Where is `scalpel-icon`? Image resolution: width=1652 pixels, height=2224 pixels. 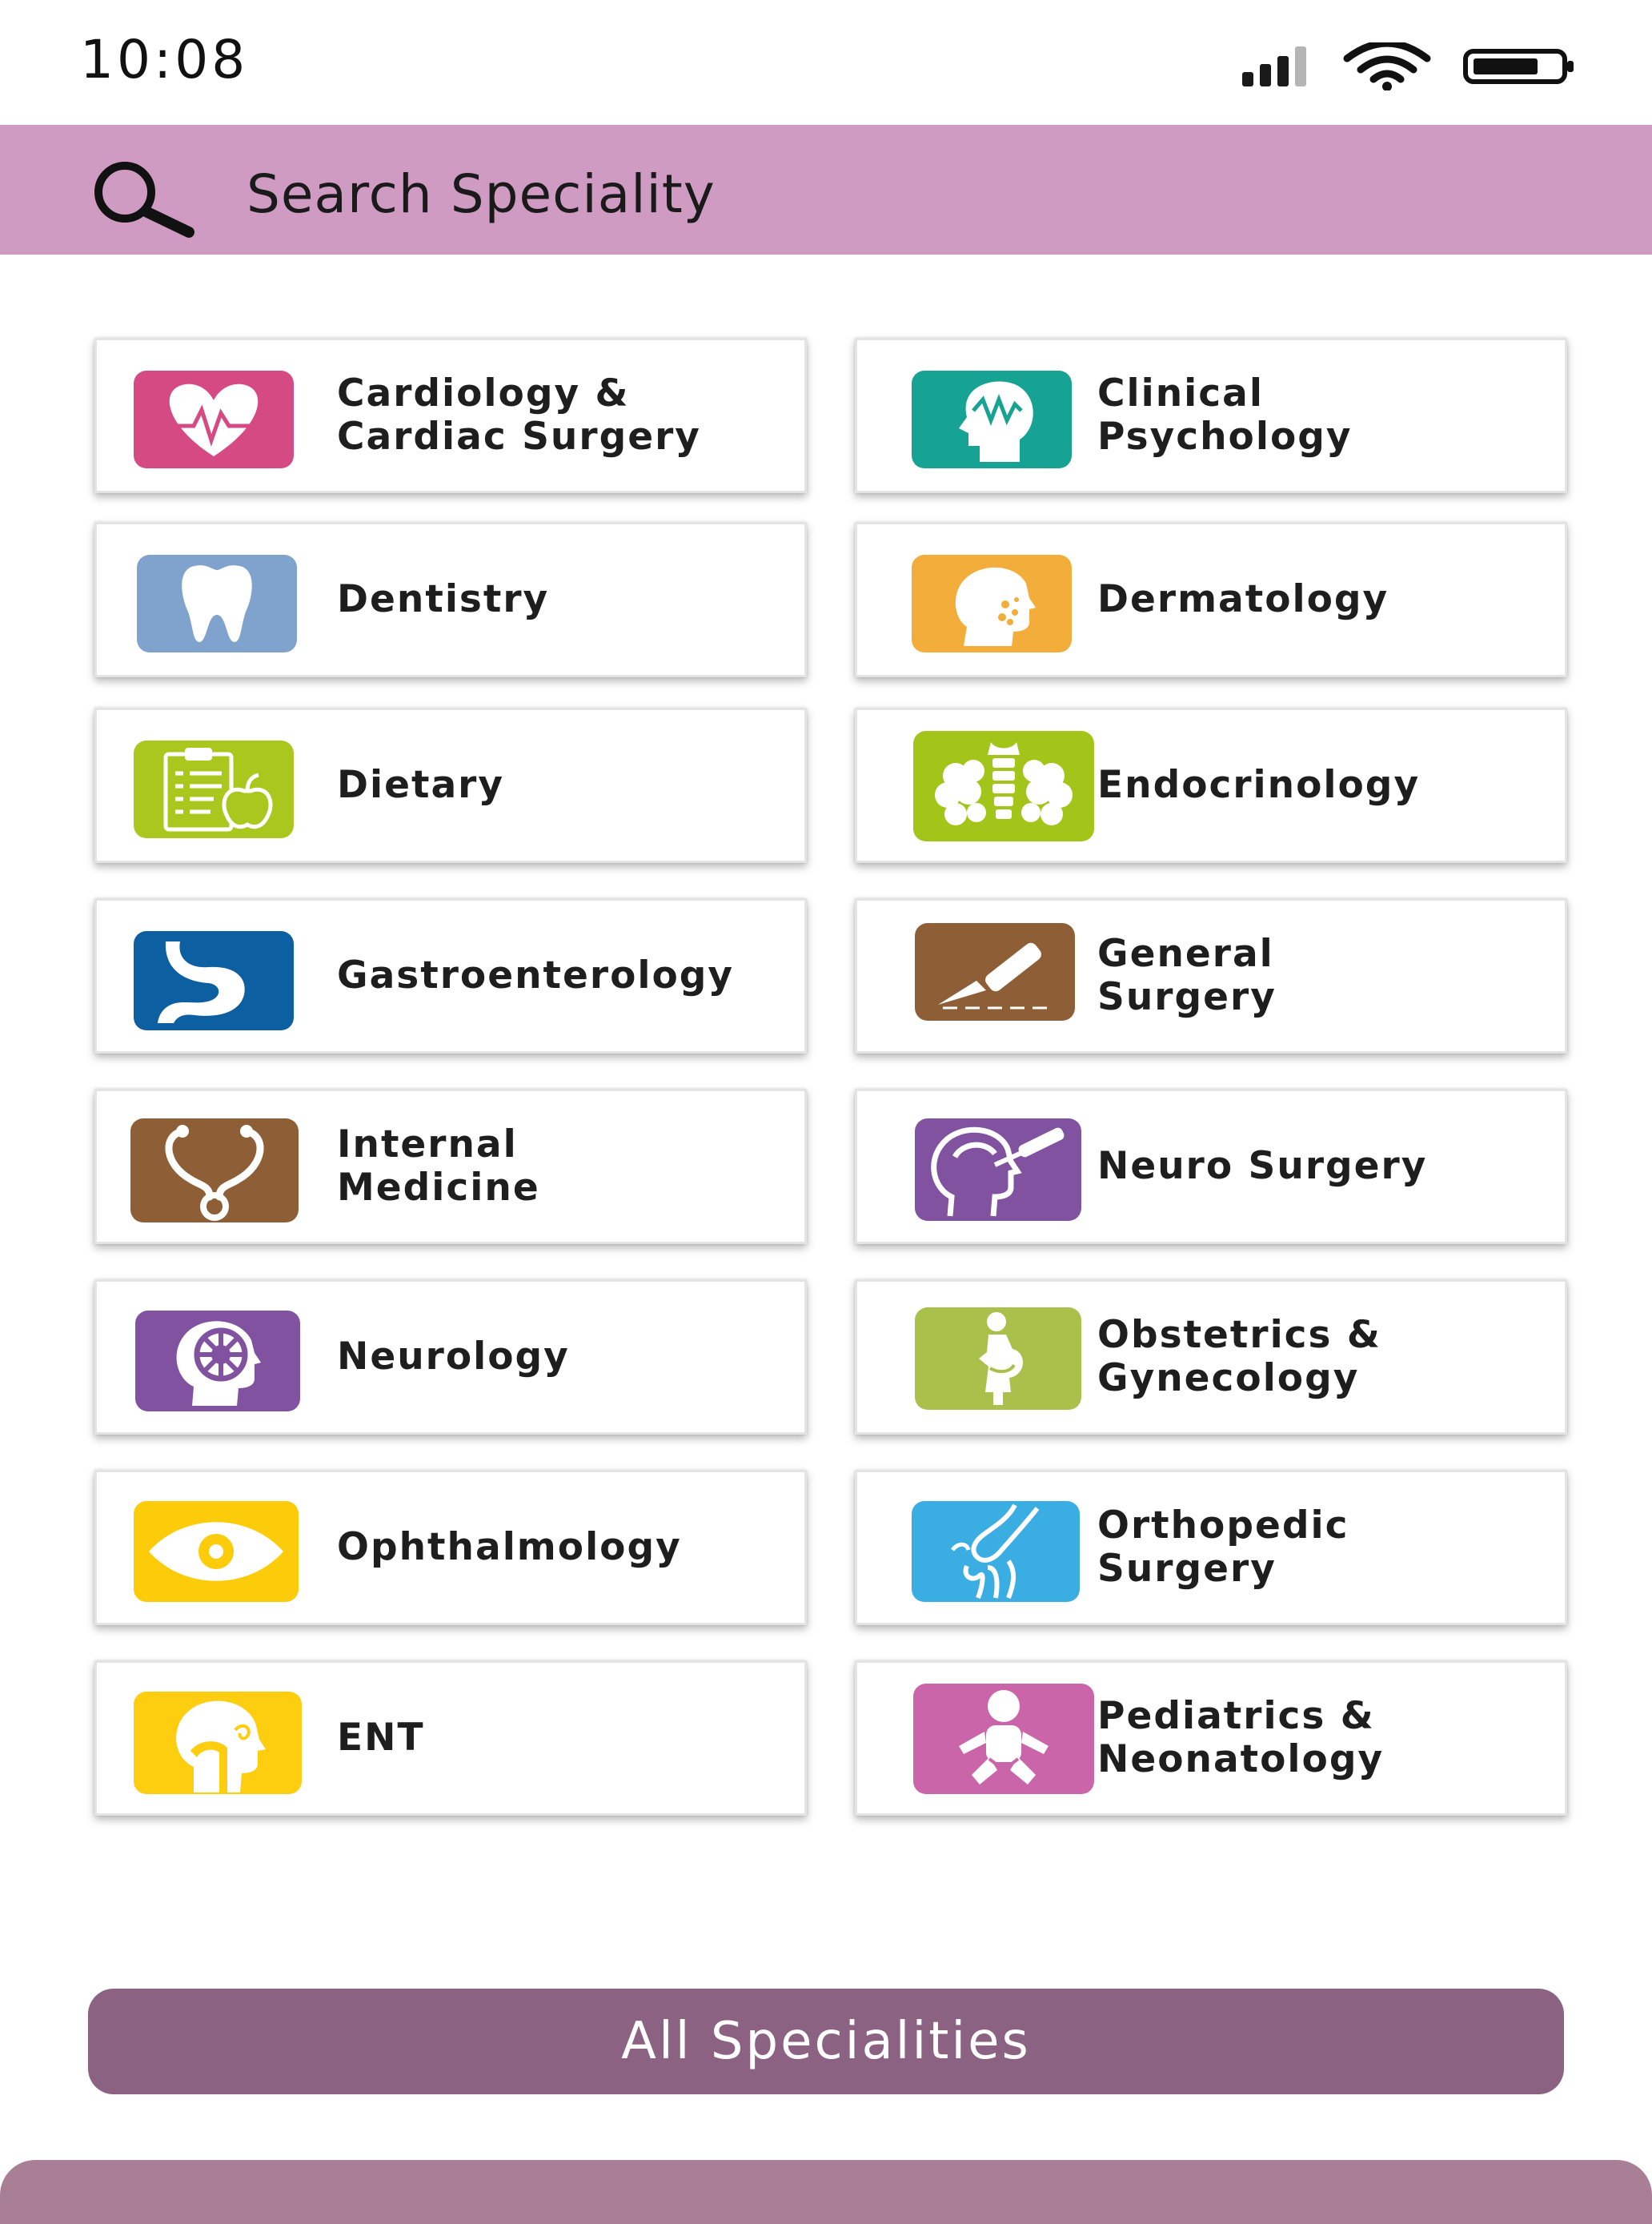 scalpel-icon is located at coordinates (995, 972).